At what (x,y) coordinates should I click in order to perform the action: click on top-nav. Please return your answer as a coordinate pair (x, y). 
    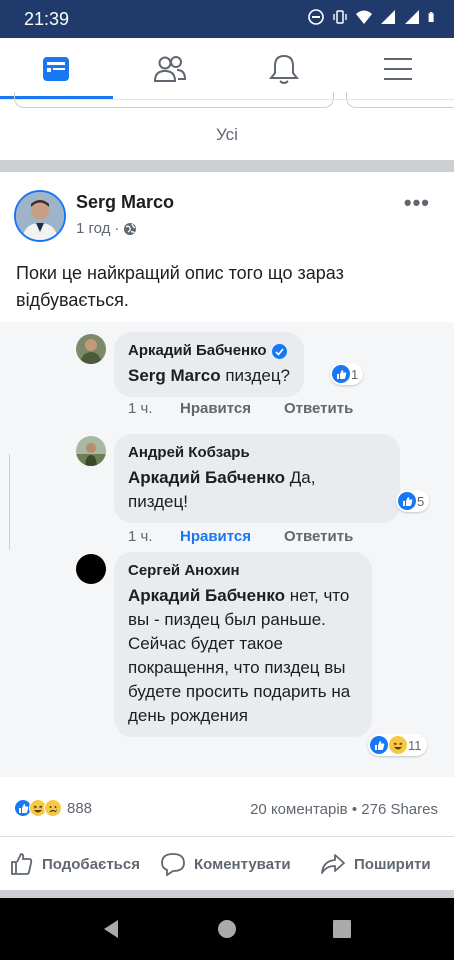
    Looking at the image, I should click on (227, 69).